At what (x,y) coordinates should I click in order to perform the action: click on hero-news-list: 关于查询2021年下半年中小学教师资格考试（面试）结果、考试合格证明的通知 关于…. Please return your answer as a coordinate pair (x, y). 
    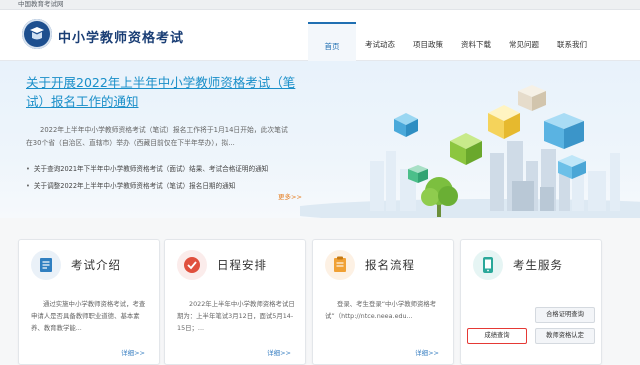
    Looking at the image, I should click on (162, 178).